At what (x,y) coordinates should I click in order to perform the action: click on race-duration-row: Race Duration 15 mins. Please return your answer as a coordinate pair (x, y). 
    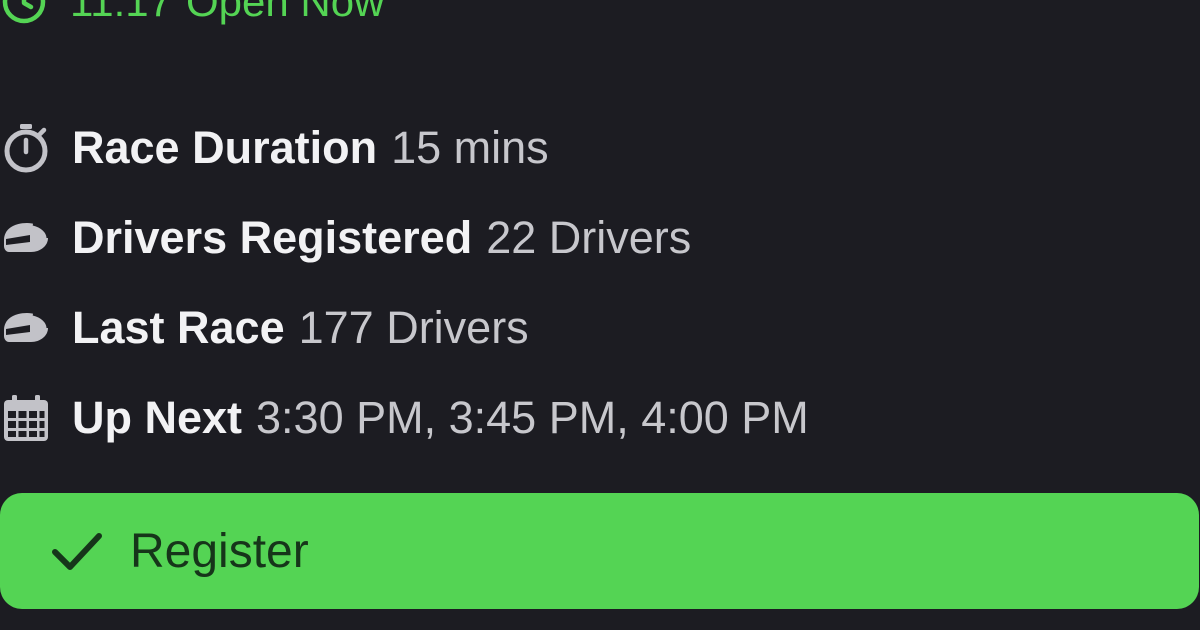
    Looking at the image, I should click on (404, 148).